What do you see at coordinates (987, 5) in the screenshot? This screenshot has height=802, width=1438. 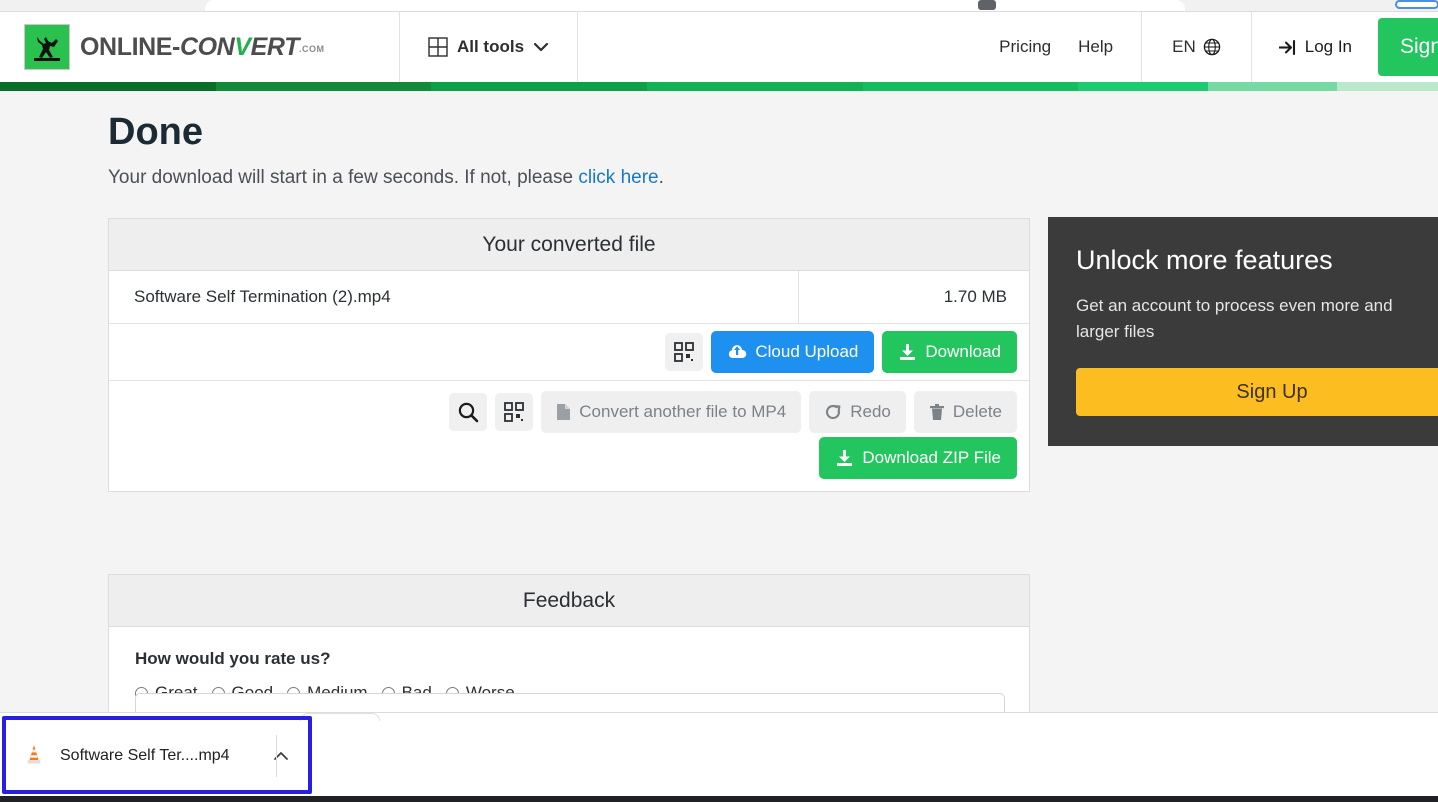 I see `browser-download-icon` at bounding box center [987, 5].